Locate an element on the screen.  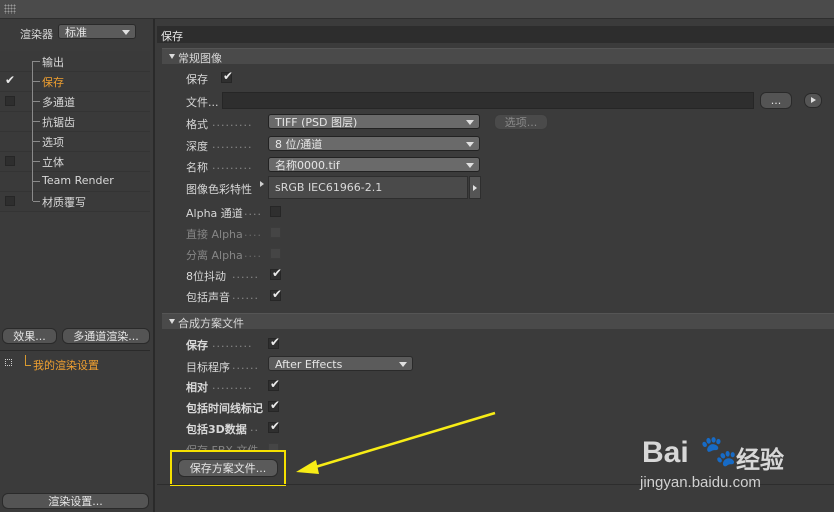
arrow-line is located at coordinates (403, 440).